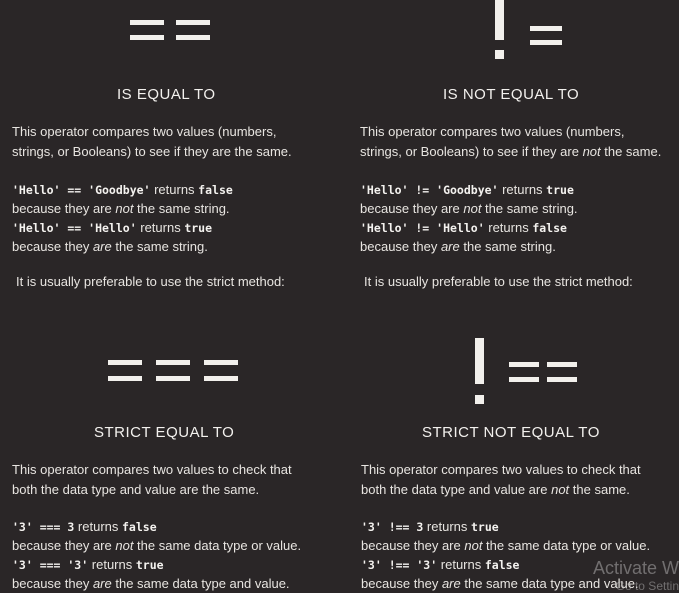  What do you see at coordinates (440, 564) in the screenshot?
I see `strict-not-equal-example-2: '3' !== '3' returns false` at bounding box center [440, 564].